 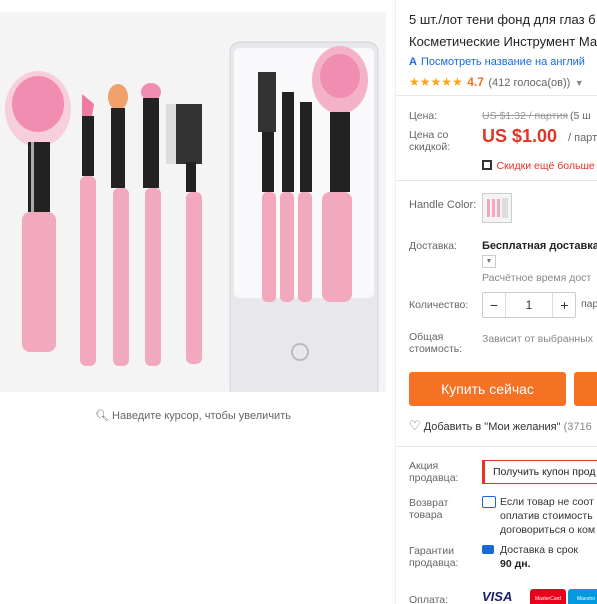 I want to click on translate-icon: A, so click(x=413, y=62).